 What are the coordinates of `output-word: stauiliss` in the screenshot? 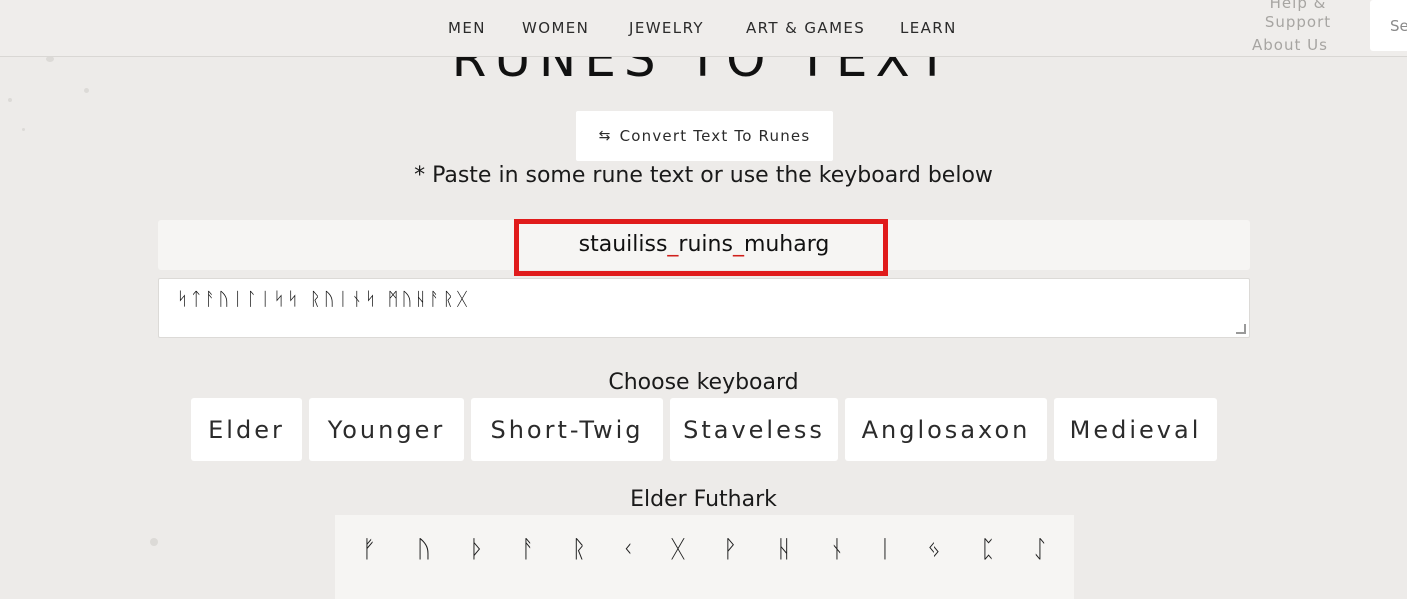 It's located at (623, 244).